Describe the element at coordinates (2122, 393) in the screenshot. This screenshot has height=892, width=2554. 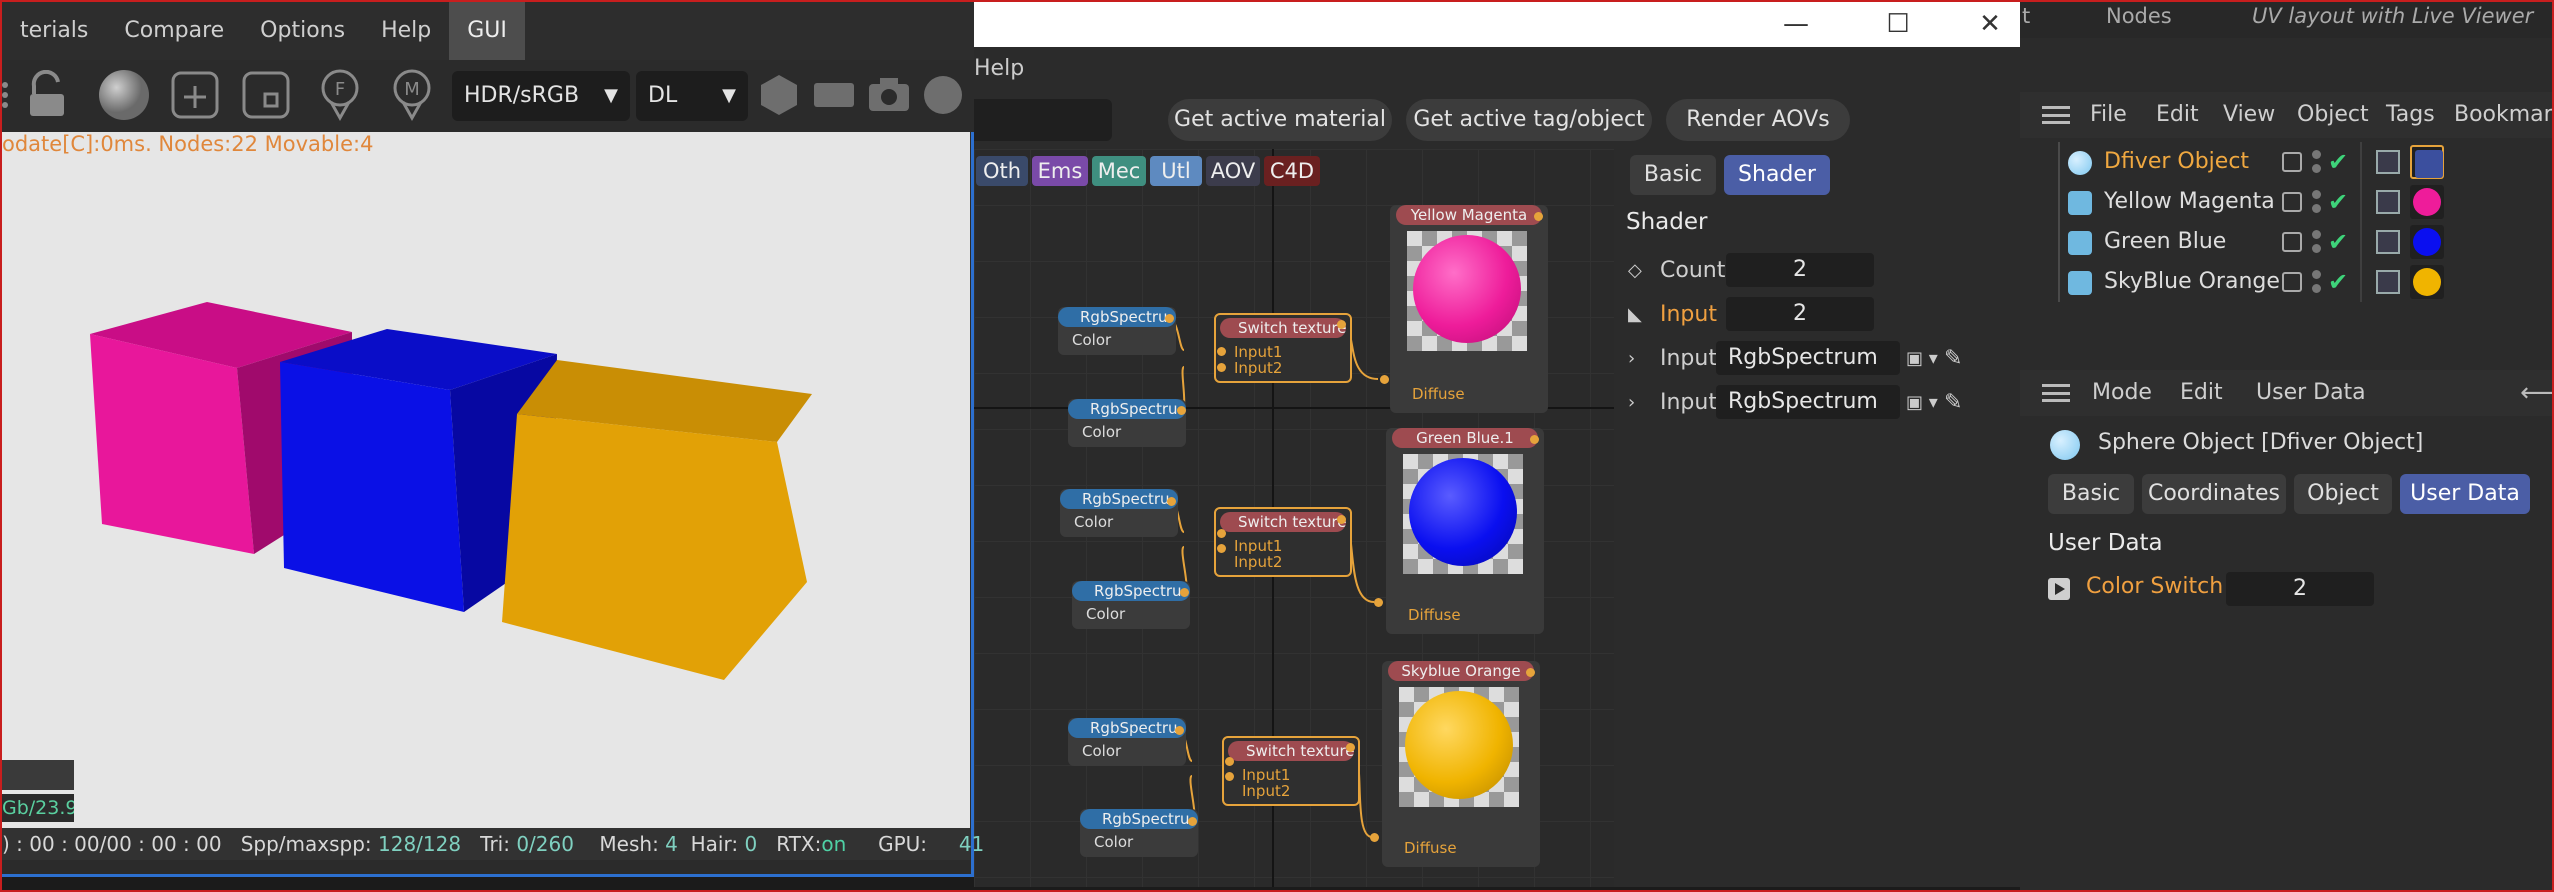
I see `menu-mode: Mode` at that location.